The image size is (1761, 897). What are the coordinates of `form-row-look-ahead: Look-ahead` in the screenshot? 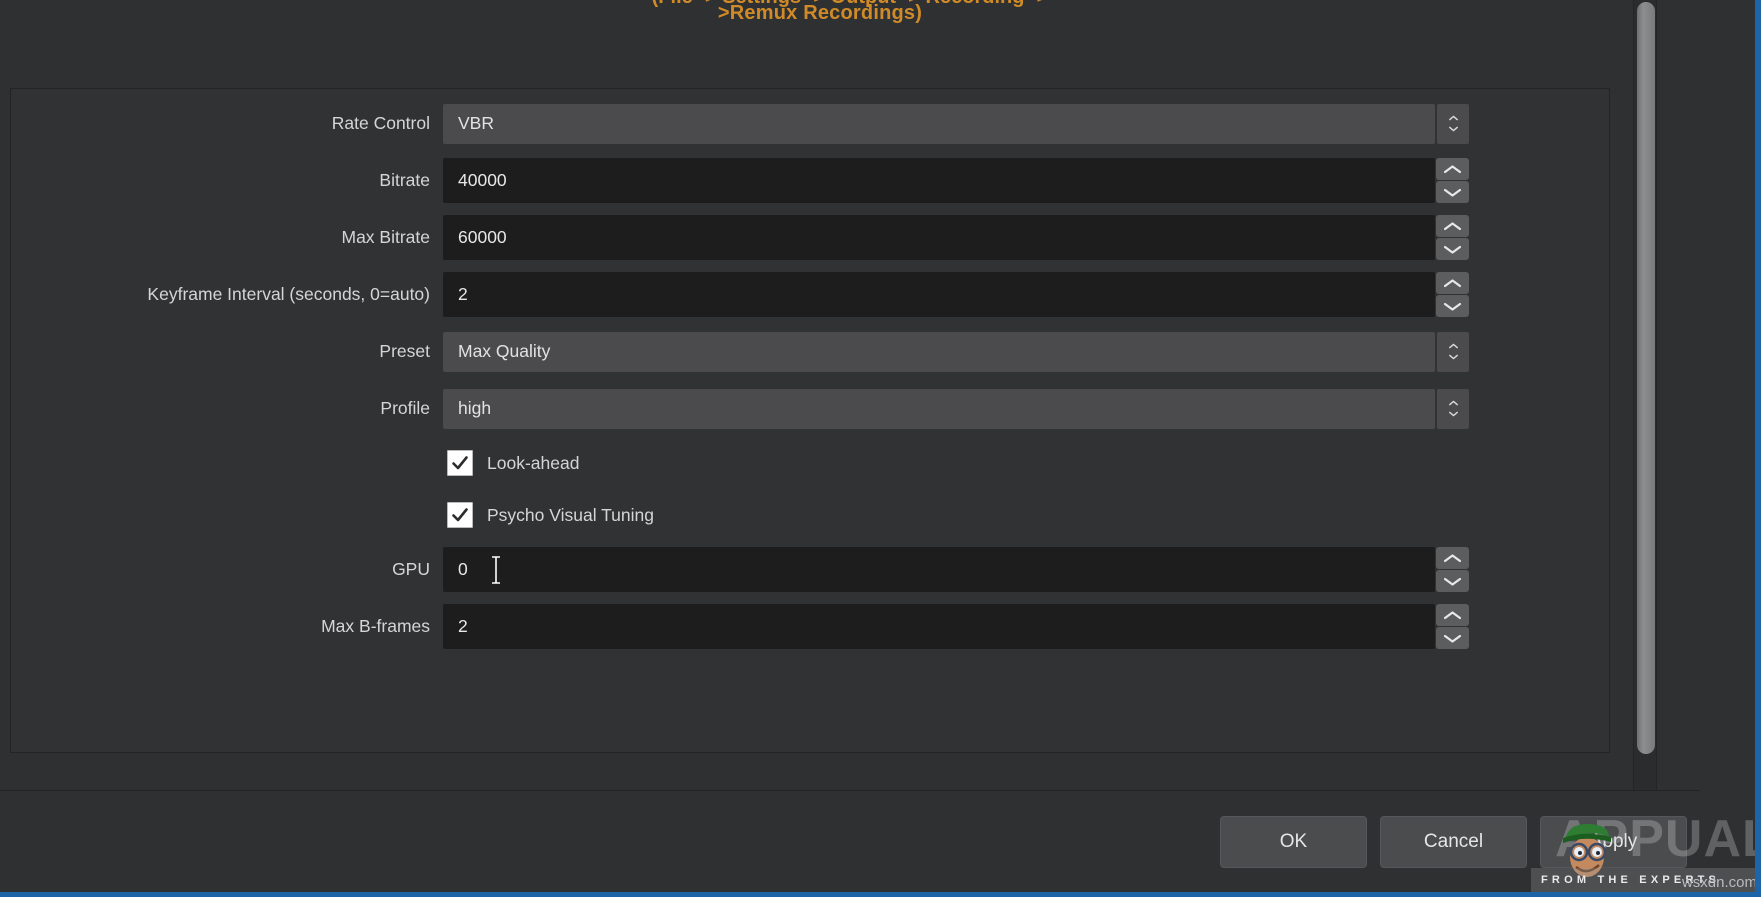 It's located at (810, 463).